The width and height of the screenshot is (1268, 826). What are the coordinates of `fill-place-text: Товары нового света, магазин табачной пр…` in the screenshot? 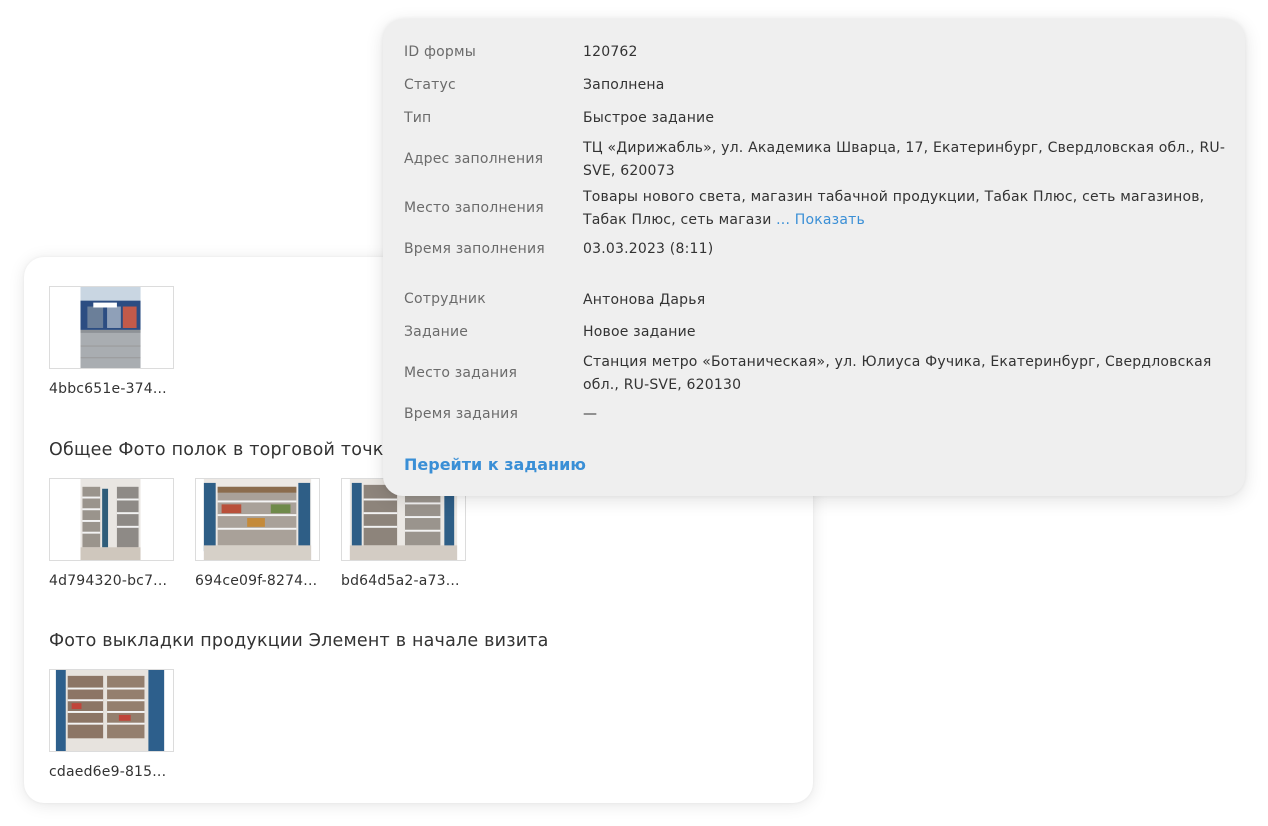 It's located at (894, 208).